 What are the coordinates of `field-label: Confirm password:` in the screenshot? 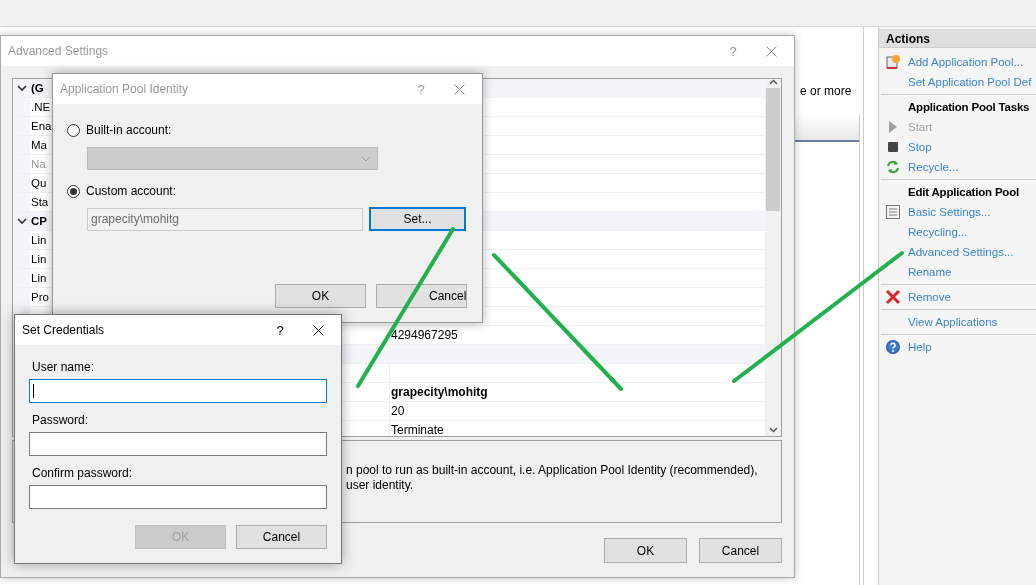 It's located at (82, 473).